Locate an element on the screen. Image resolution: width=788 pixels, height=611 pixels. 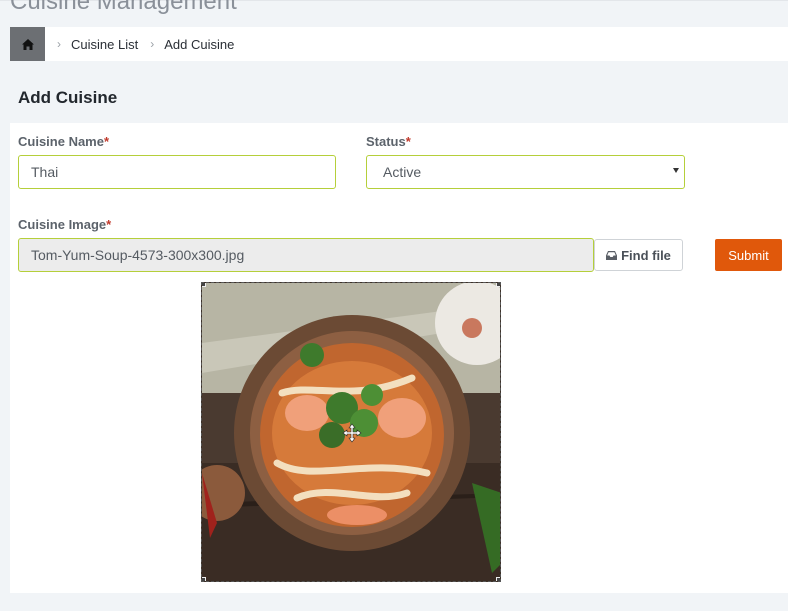
status-label-text: Status is located at coordinates (386, 141).